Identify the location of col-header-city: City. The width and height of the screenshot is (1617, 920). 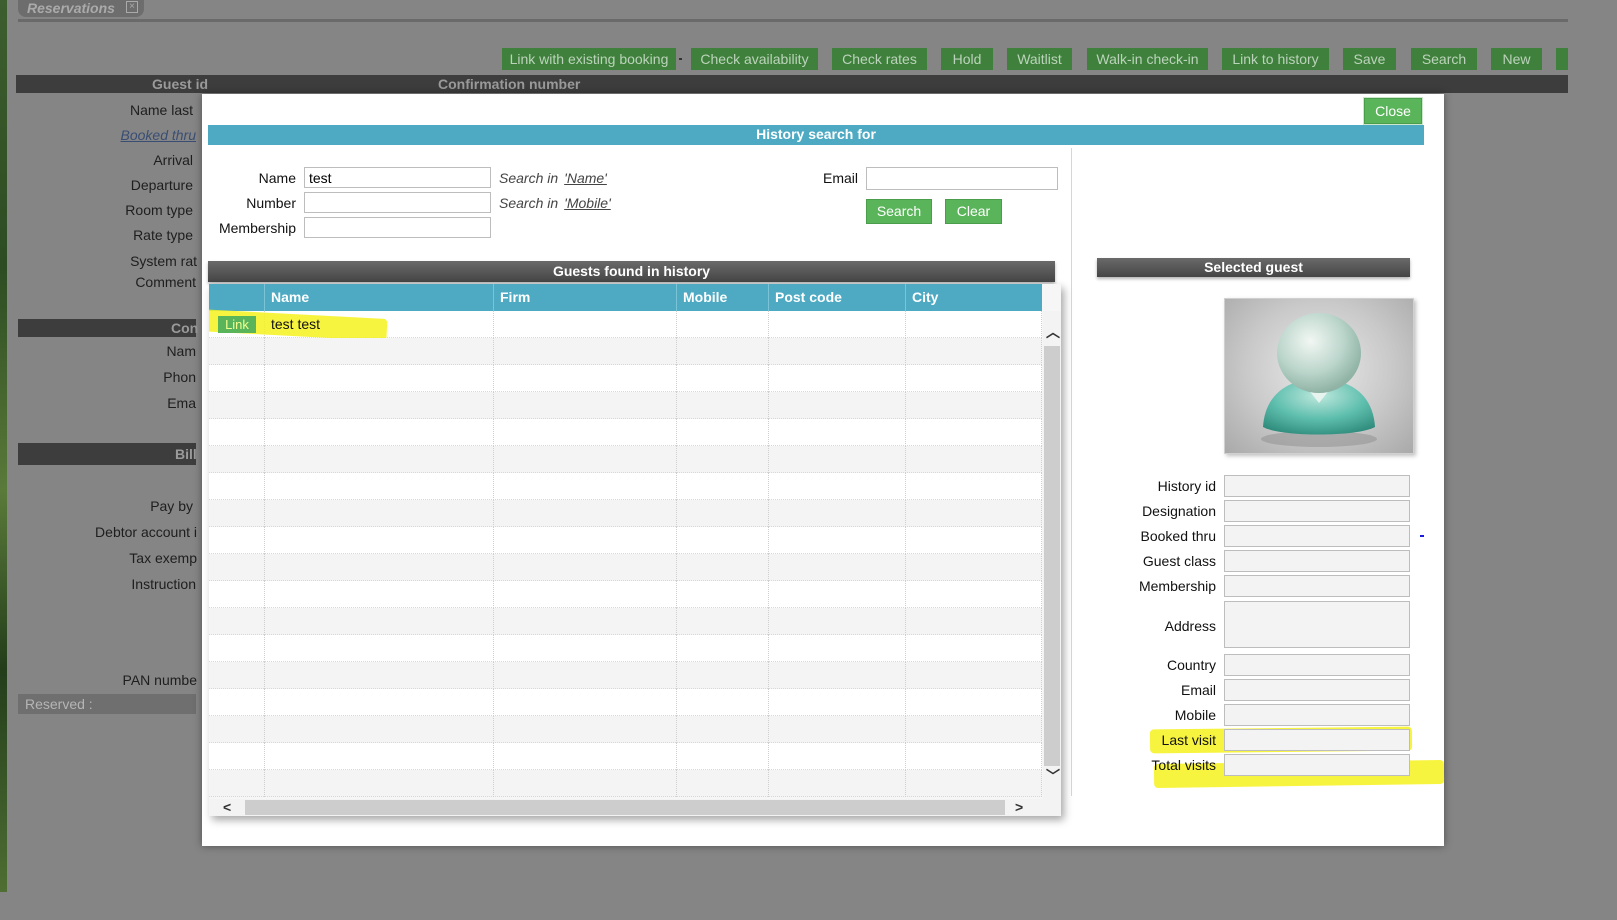
(974, 297).